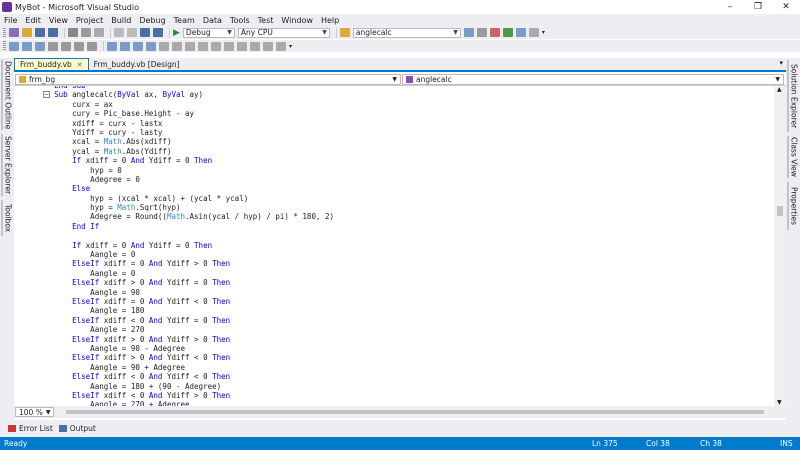  I want to click on word-completion-icon, so click(40, 46).